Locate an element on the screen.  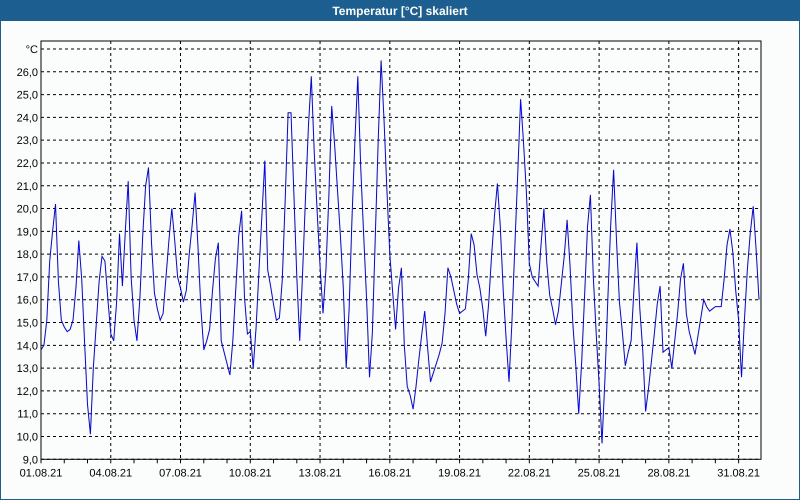
y-axis-label: 23,0 is located at coordinates (27, 141).